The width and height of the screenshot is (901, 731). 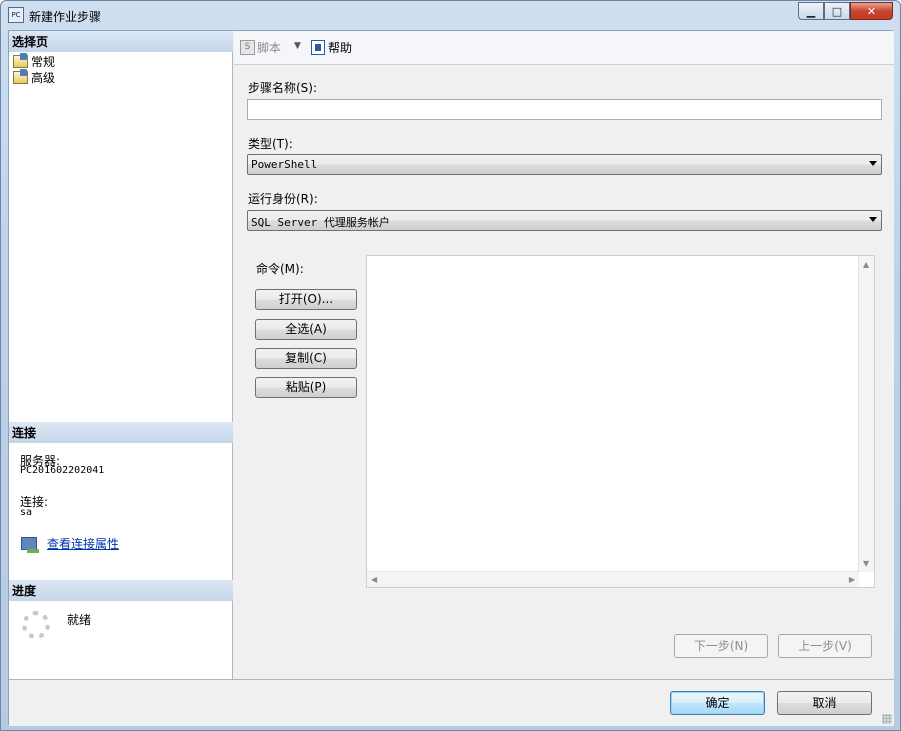 I want to click on run-as-select: SQL Server 代理服务帐户, so click(x=564, y=220).